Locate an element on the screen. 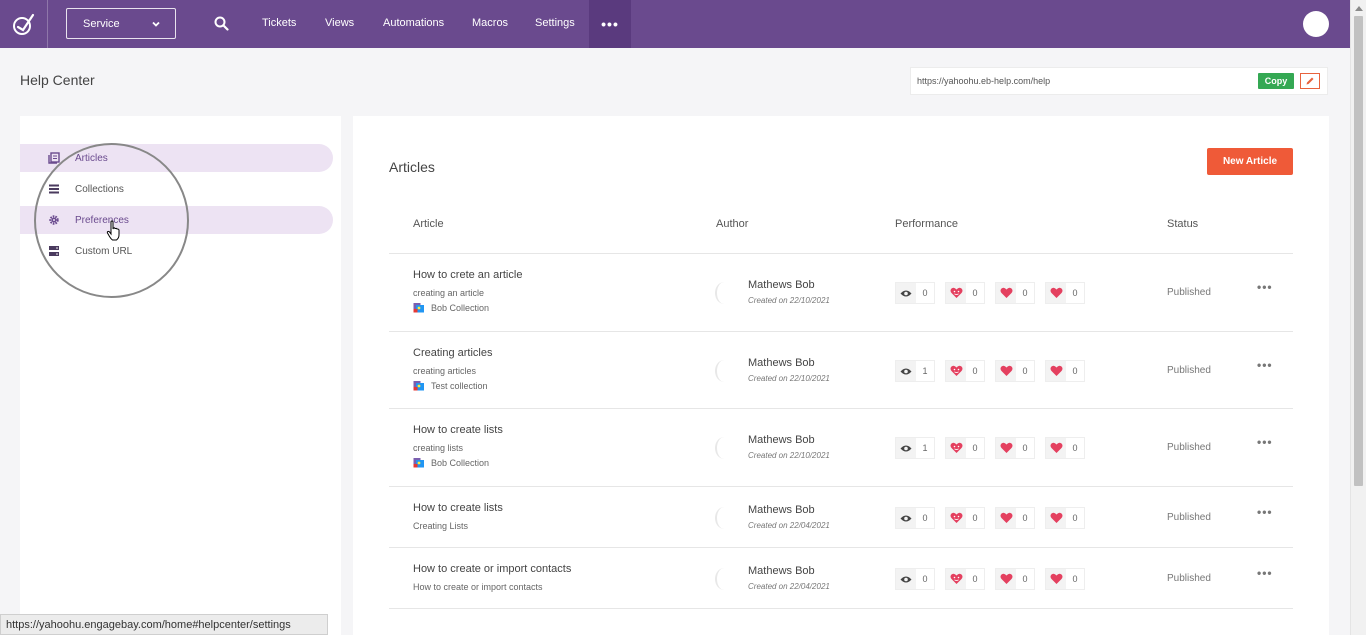 The width and height of the screenshot is (1366, 635). more-dots-icon: ••• is located at coordinates (610, 24).